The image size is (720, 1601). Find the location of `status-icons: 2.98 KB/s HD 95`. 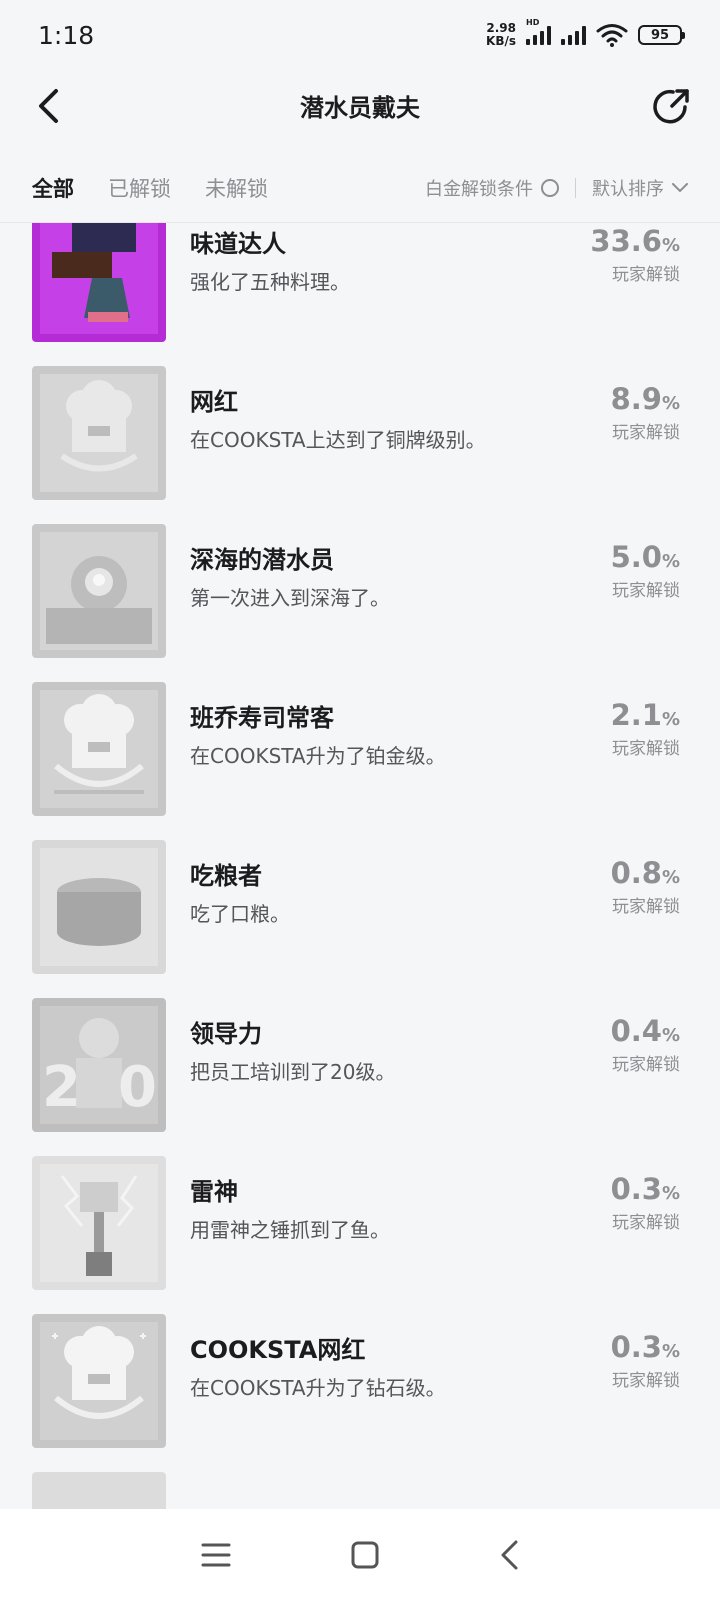

status-icons: 2.98 KB/s HD 95 is located at coordinates (585, 33).